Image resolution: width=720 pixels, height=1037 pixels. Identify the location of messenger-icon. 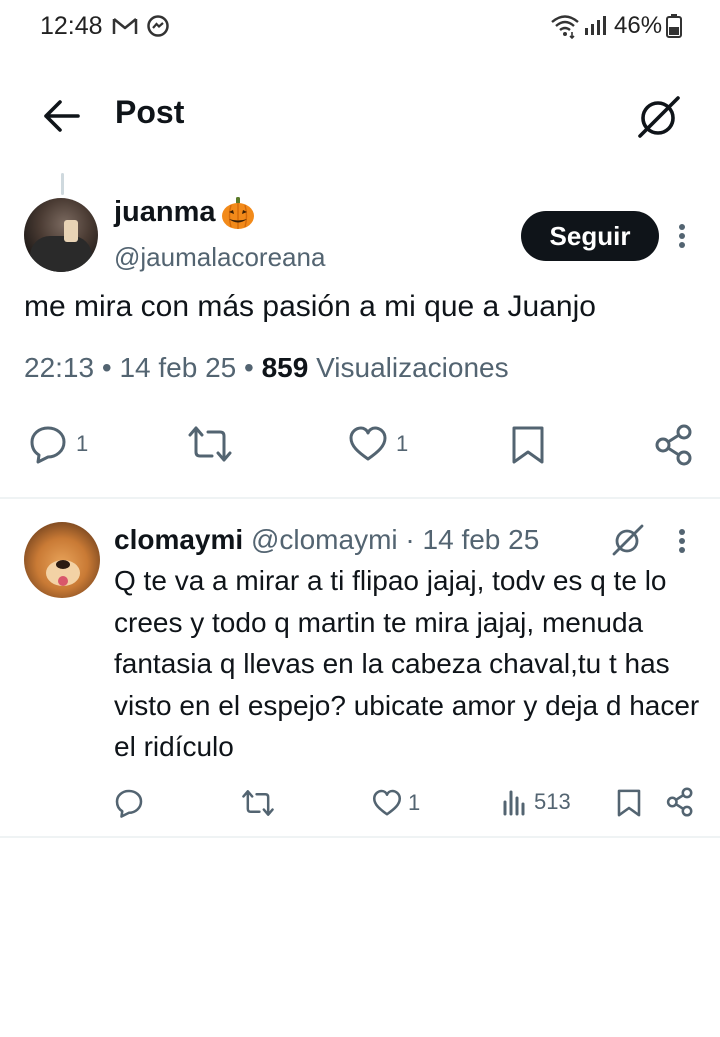
(158, 26).